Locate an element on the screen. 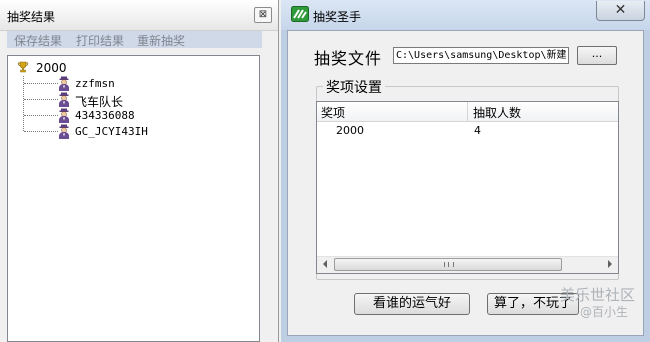 This screenshot has width=650, height=342. results-menubar: 保存结果 打印结果 重新抽奖 is located at coordinates (134, 39).